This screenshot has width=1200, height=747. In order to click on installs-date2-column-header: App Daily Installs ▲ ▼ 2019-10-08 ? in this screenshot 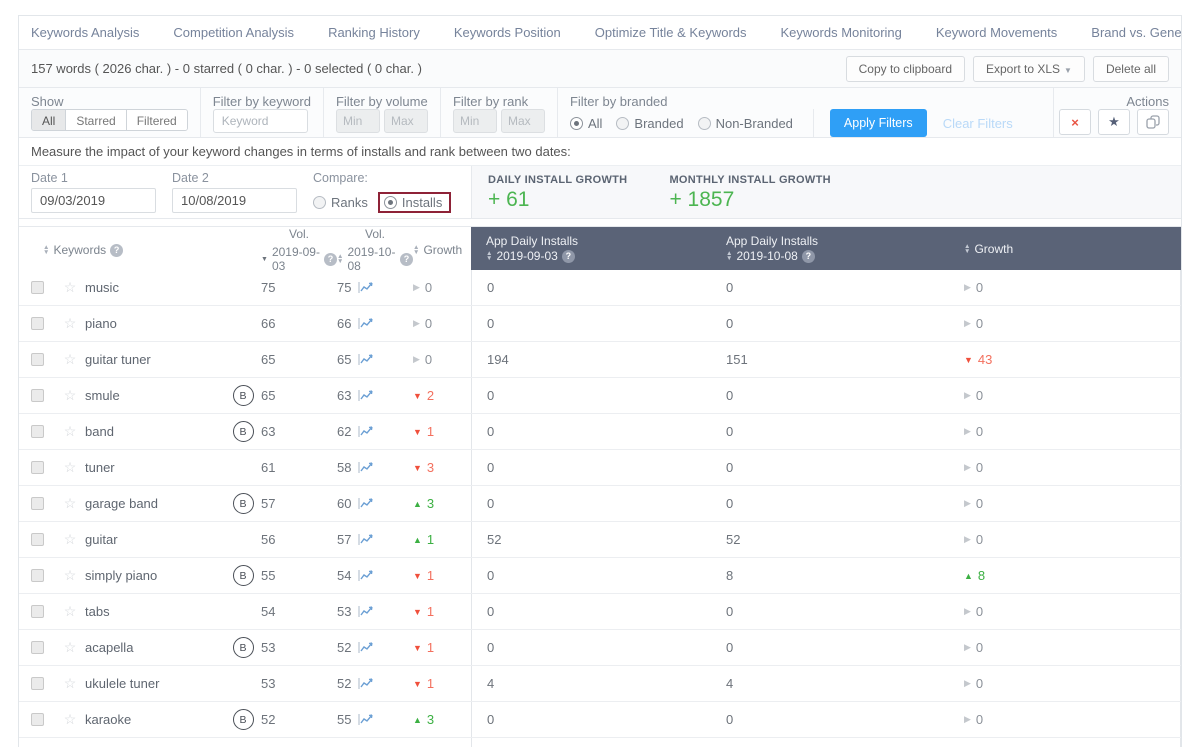, I will do `click(830, 248)`.